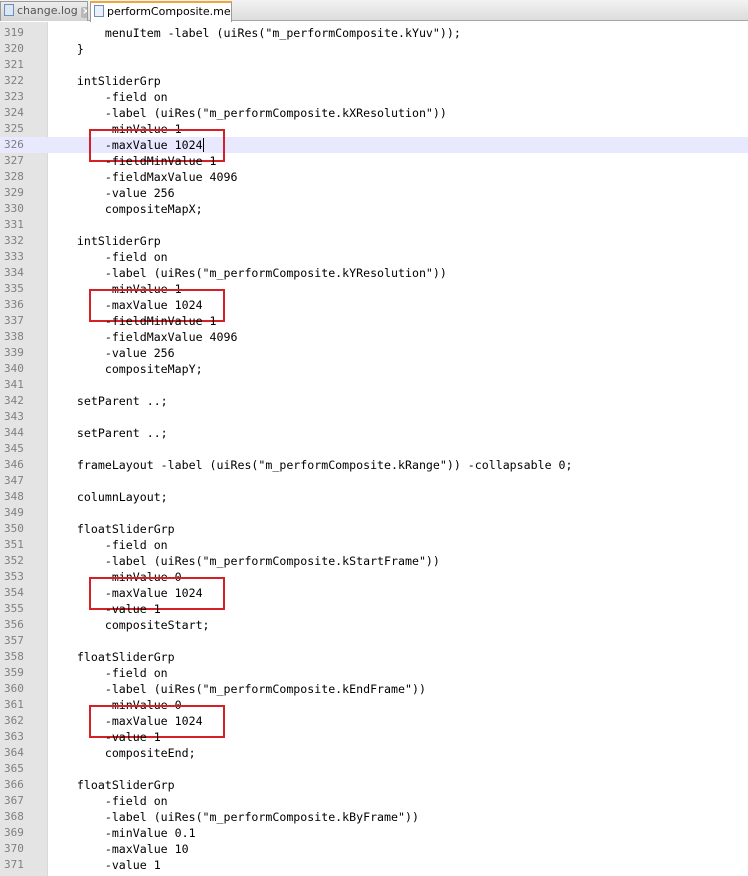 Image resolution: width=748 pixels, height=876 pixels. What do you see at coordinates (108, 433) in the screenshot?
I see `code-text: setParent ..;` at bounding box center [108, 433].